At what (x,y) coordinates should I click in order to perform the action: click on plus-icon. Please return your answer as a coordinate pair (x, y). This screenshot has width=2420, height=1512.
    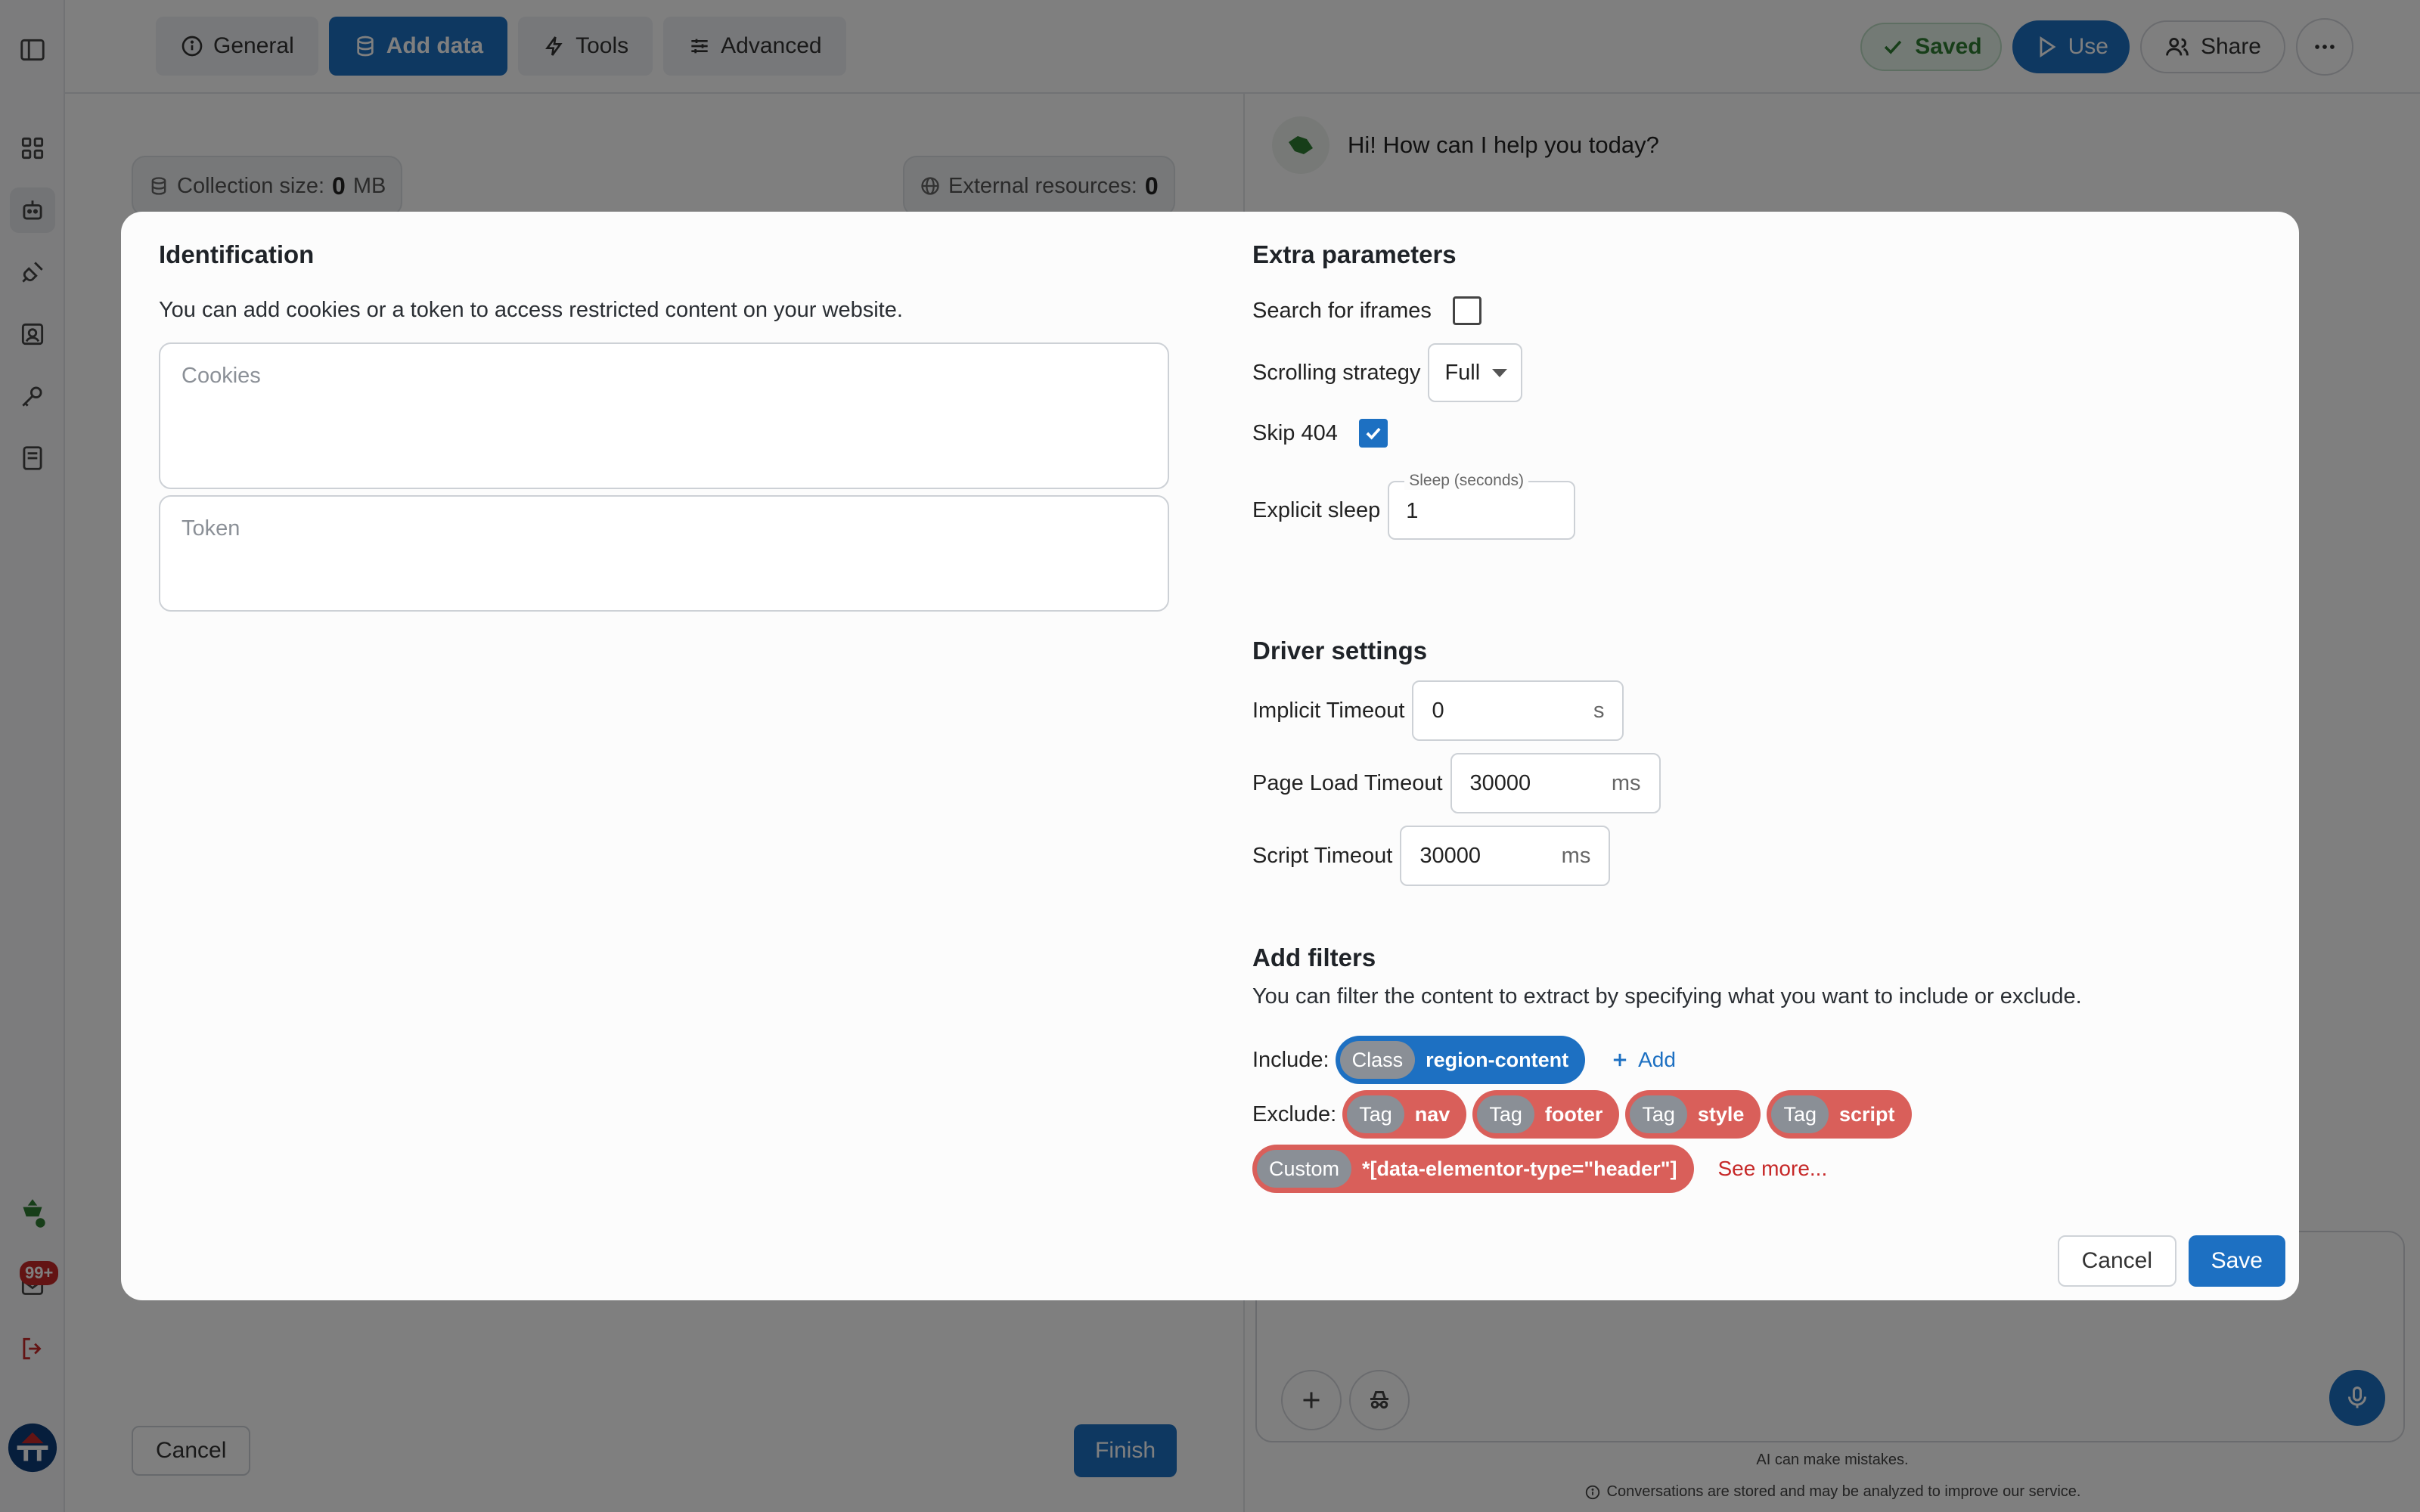
    Looking at the image, I should click on (1620, 1060).